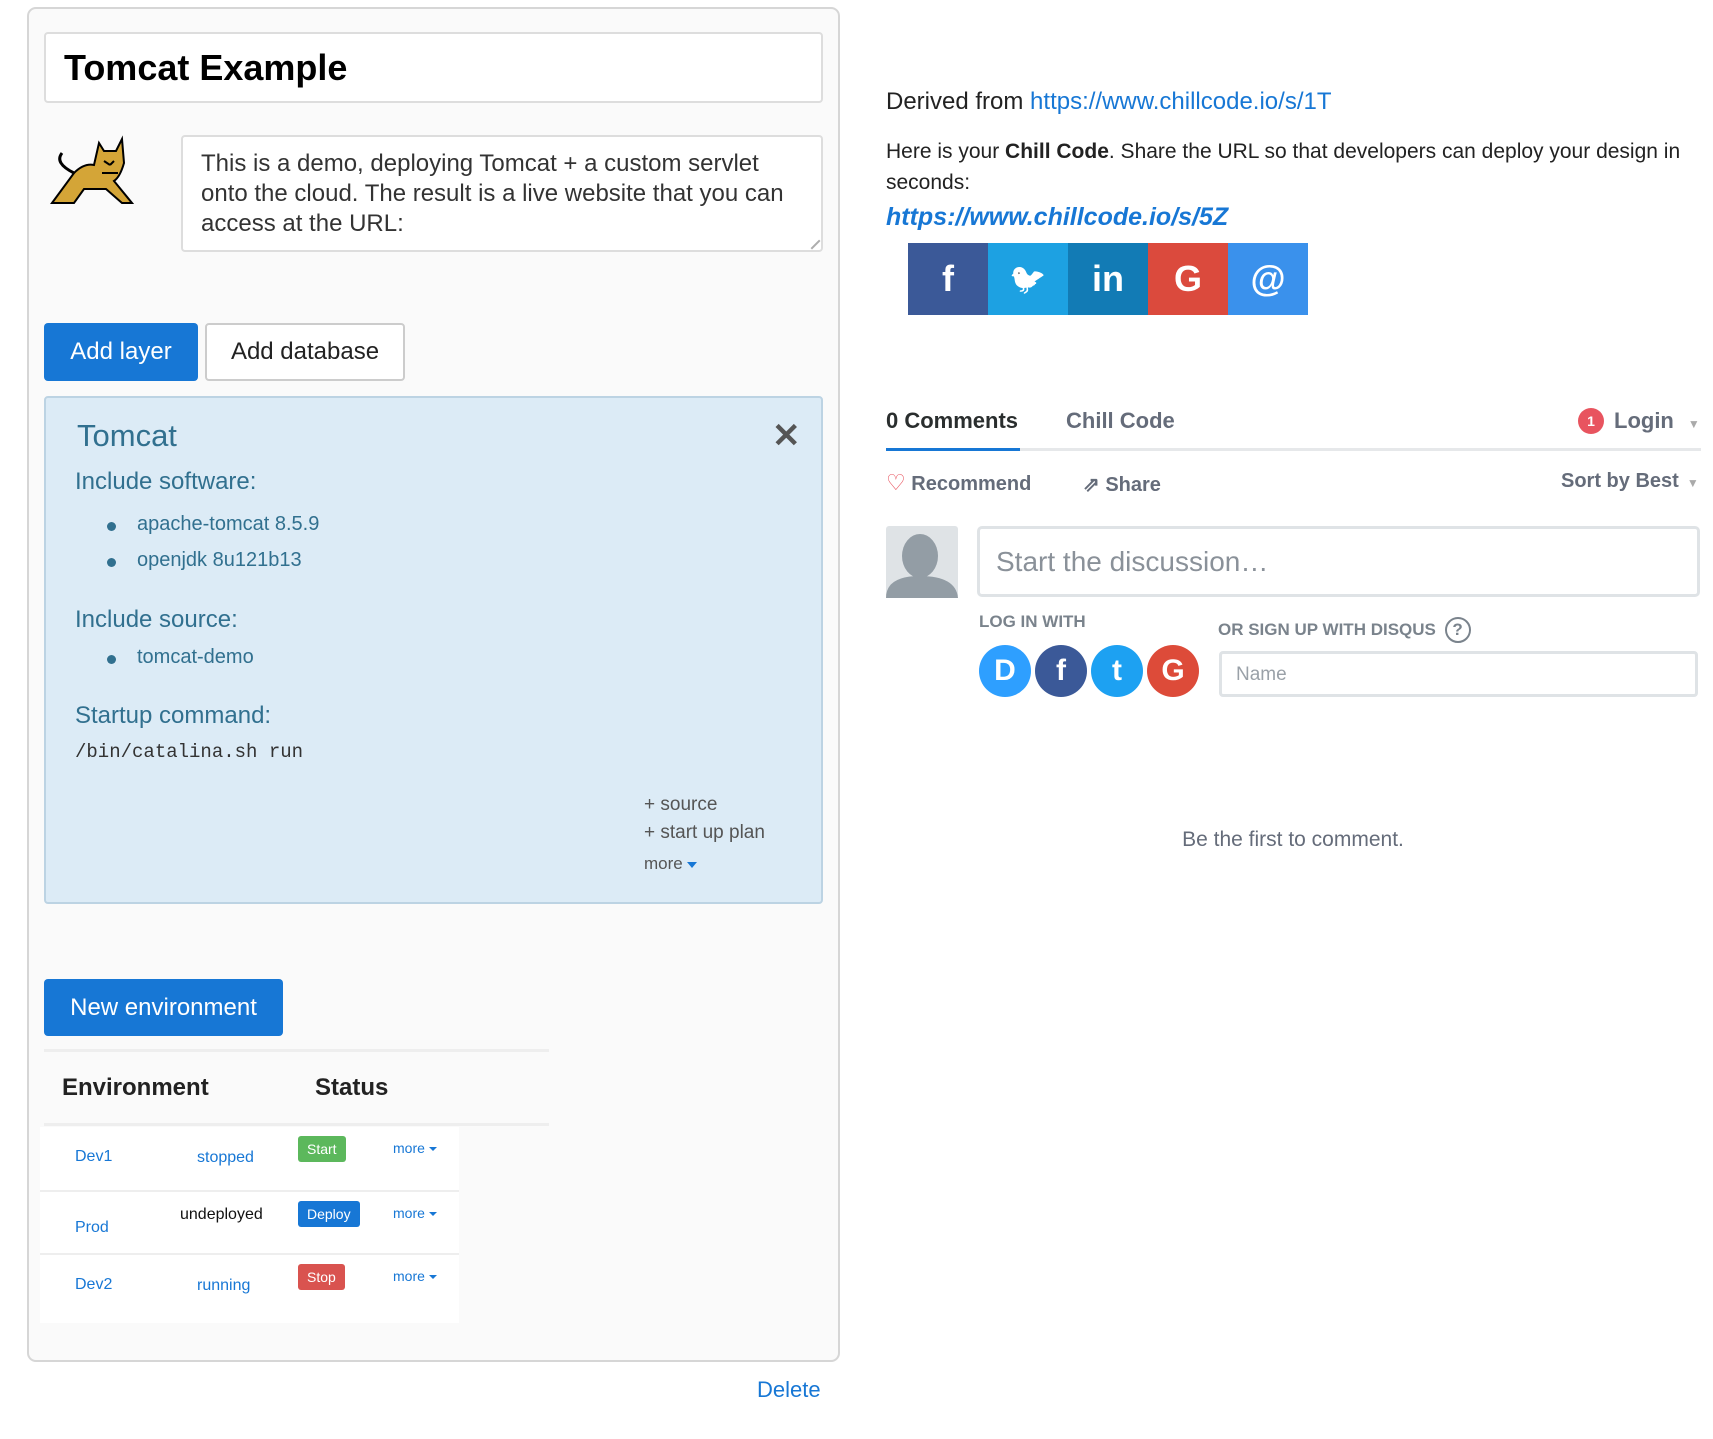 The image size is (1713, 1439). What do you see at coordinates (680, 805) in the screenshot?
I see `add-source-link: + source` at bounding box center [680, 805].